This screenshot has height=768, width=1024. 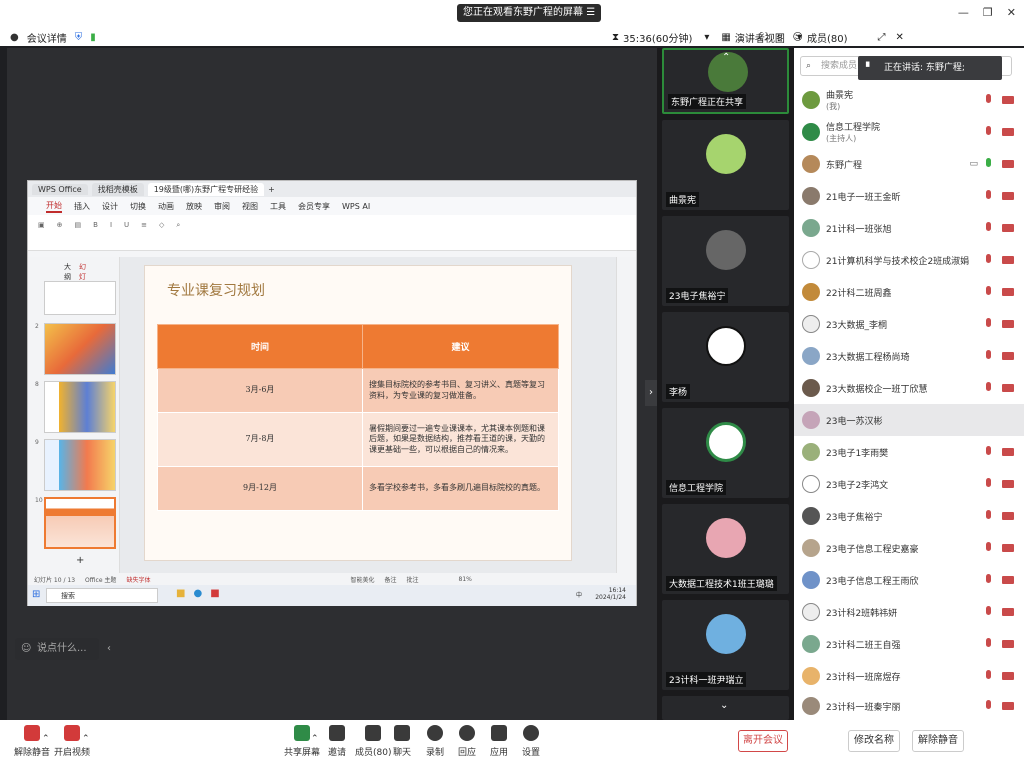 What do you see at coordinates (725, 261) in the screenshot?
I see `video-tile: 23电子焦裕宁` at bounding box center [725, 261].